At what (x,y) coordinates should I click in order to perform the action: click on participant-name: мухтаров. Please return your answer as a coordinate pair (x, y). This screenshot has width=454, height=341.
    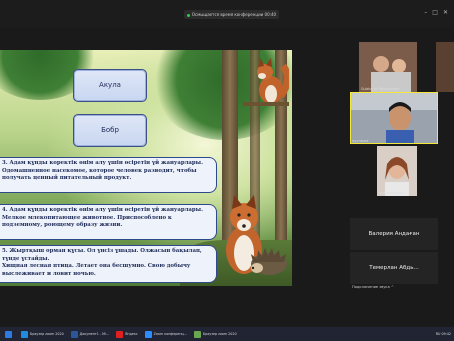
    Looking at the image, I should click on (360, 141).